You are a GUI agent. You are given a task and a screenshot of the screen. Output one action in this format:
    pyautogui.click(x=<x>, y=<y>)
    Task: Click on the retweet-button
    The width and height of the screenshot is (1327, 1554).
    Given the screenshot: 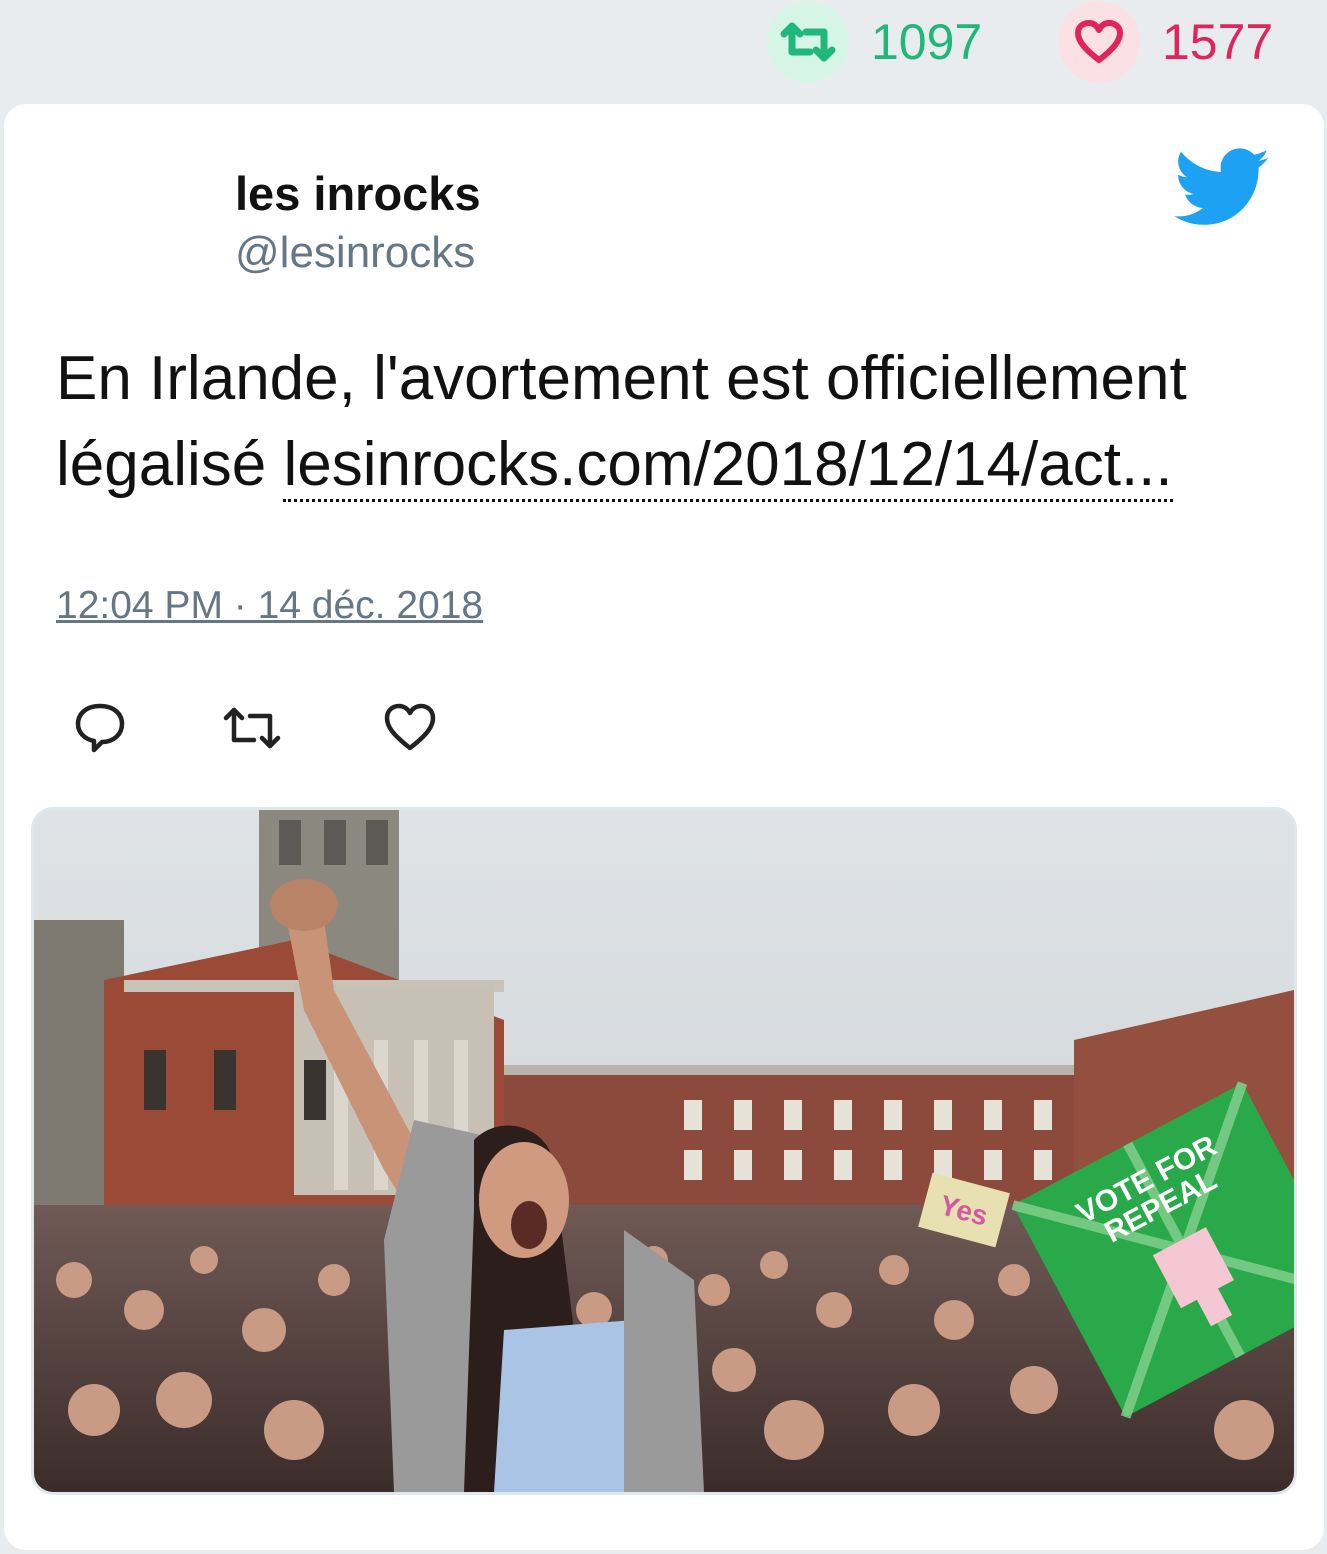 What is the action you would take?
    pyautogui.click(x=252, y=730)
    